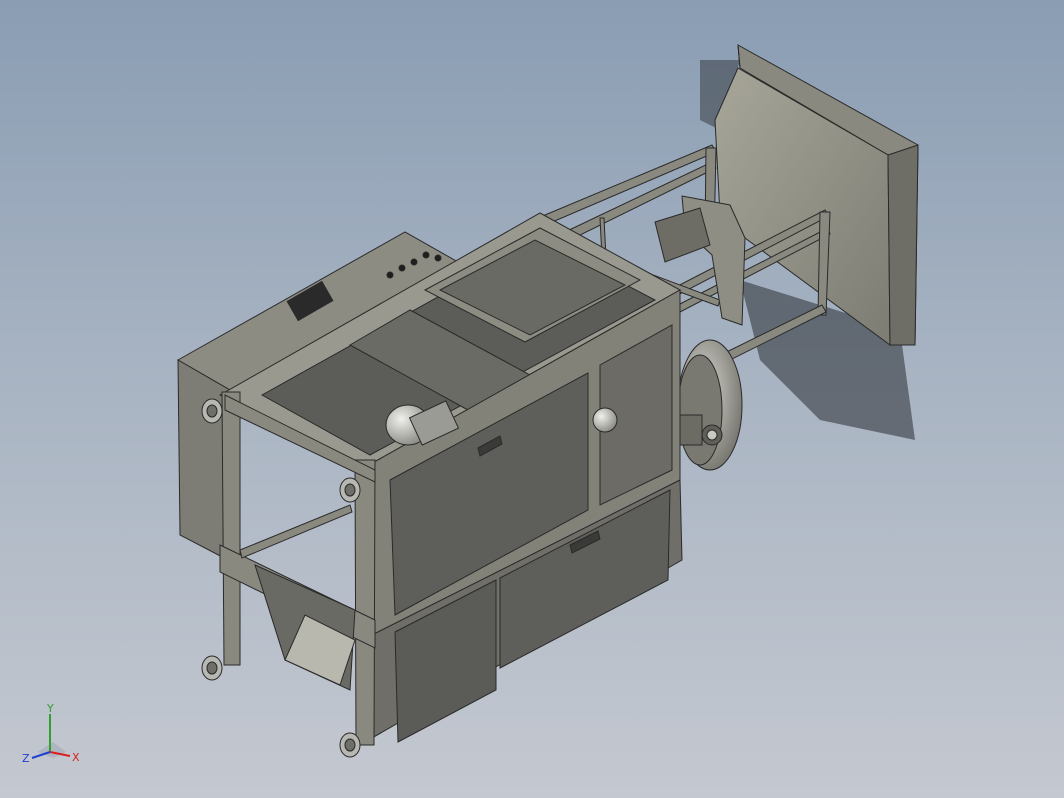  I want to click on discharge-chute, so click(305, 627).